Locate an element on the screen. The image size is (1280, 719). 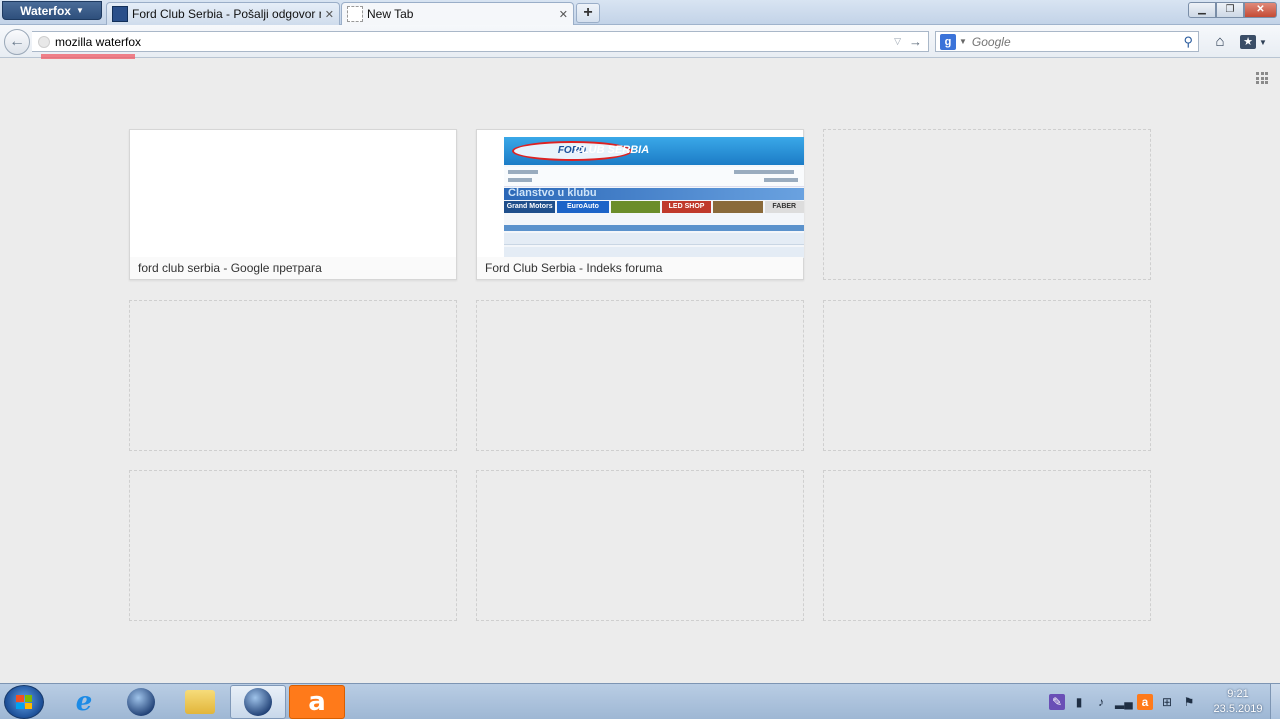
clock: 9:21 23.5.2019 is located at coordinates (1238, 702).